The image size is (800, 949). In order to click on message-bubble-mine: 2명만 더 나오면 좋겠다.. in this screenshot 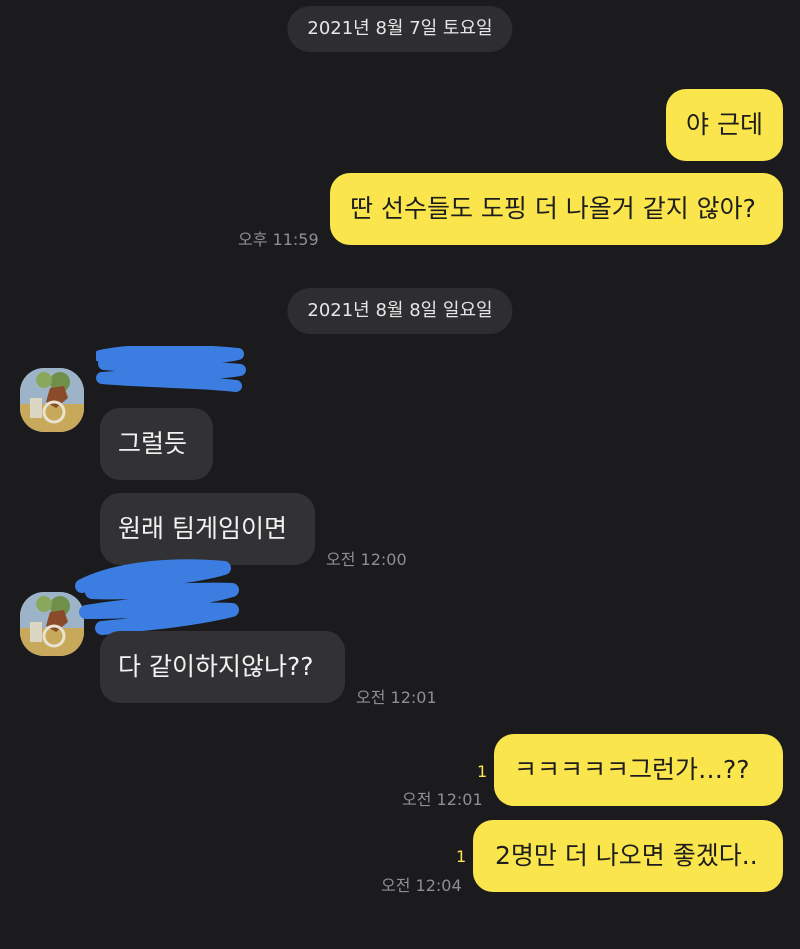, I will do `click(628, 856)`.